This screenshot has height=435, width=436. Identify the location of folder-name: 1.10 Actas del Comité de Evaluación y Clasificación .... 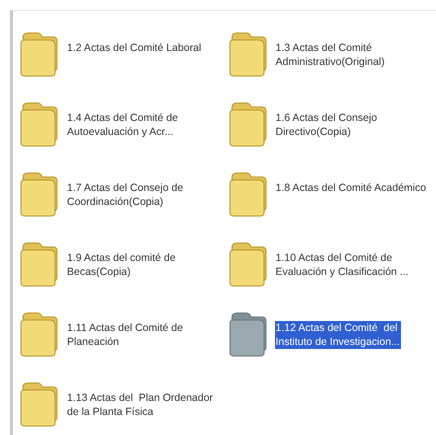
(342, 265).